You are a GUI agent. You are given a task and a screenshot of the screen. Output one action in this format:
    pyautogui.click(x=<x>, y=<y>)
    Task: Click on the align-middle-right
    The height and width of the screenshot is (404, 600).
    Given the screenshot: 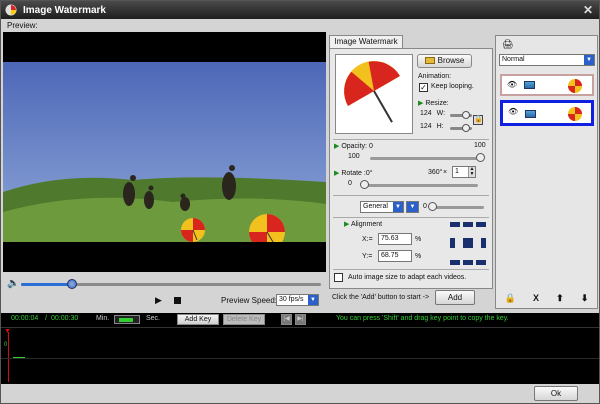 What is the action you would take?
    pyautogui.click(x=483, y=243)
    